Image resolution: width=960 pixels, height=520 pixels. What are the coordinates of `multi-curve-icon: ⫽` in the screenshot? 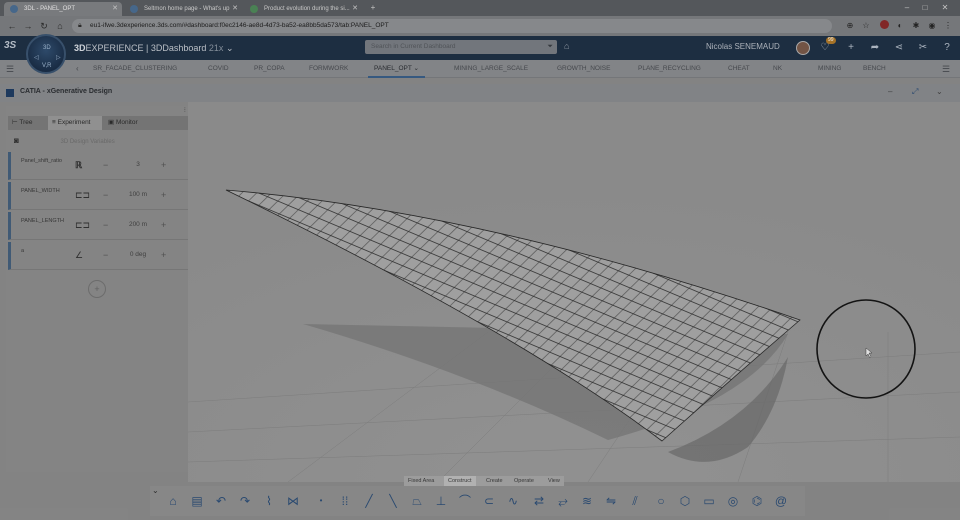 It's located at (635, 501).